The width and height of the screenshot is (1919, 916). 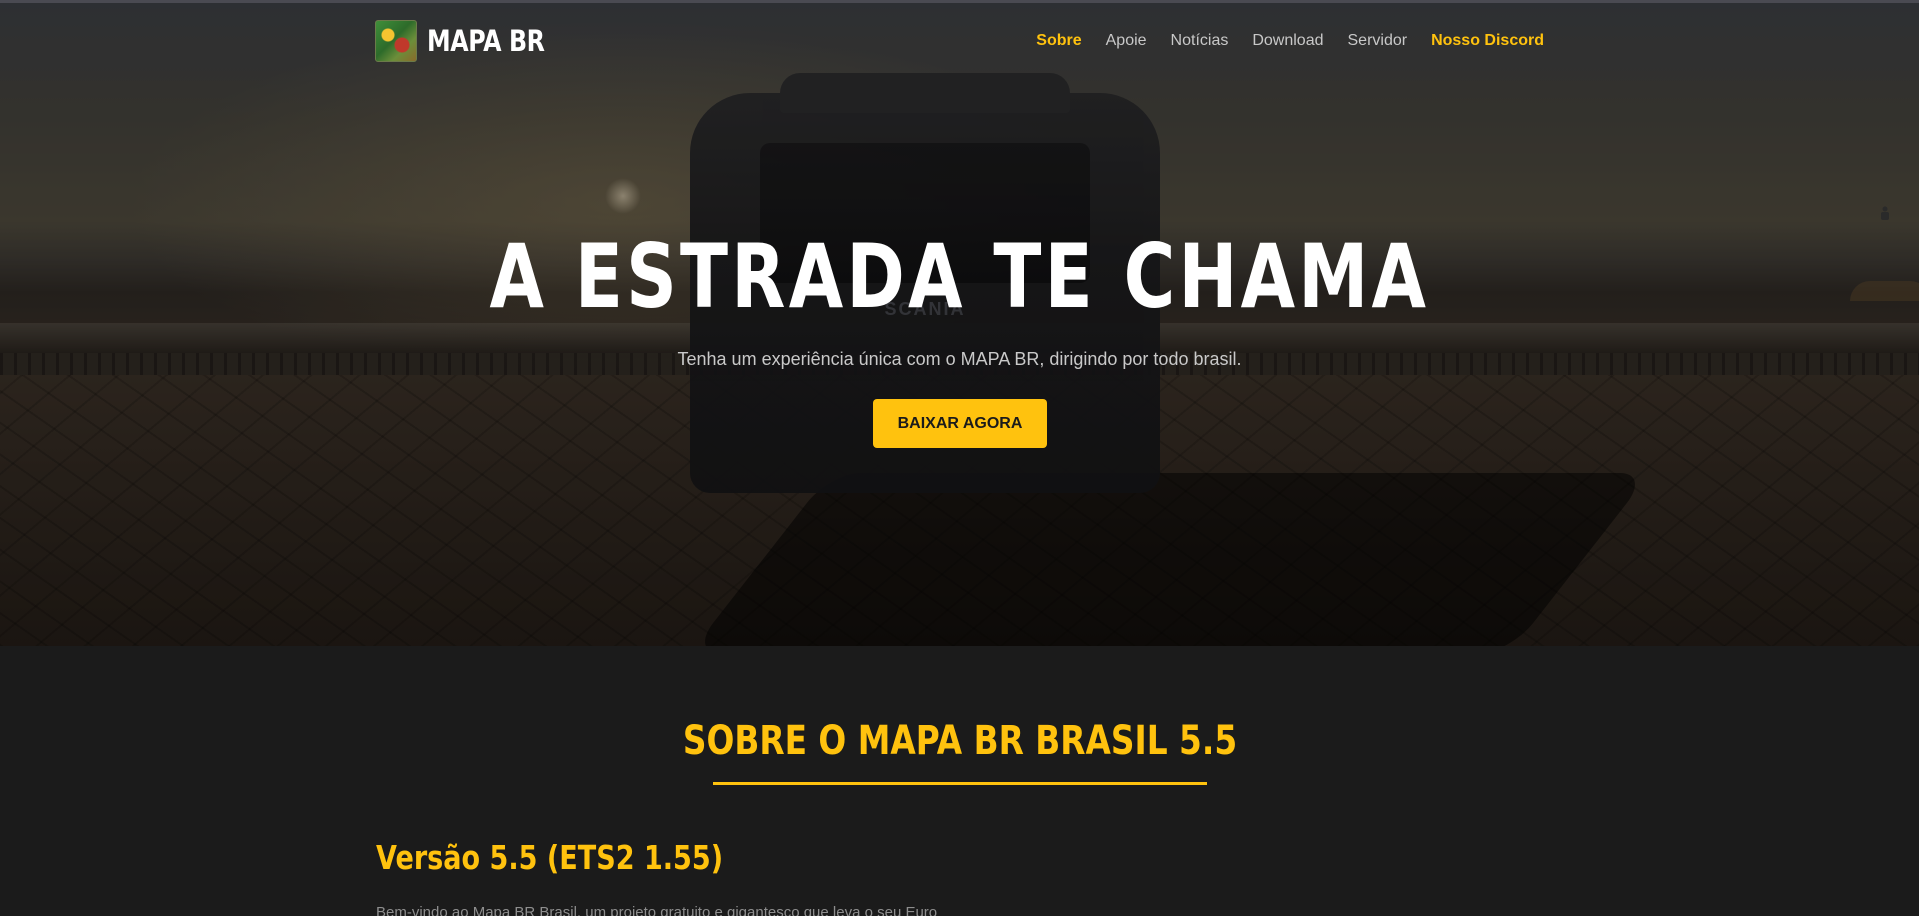 I want to click on about-title-underline, so click(x=960, y=783).